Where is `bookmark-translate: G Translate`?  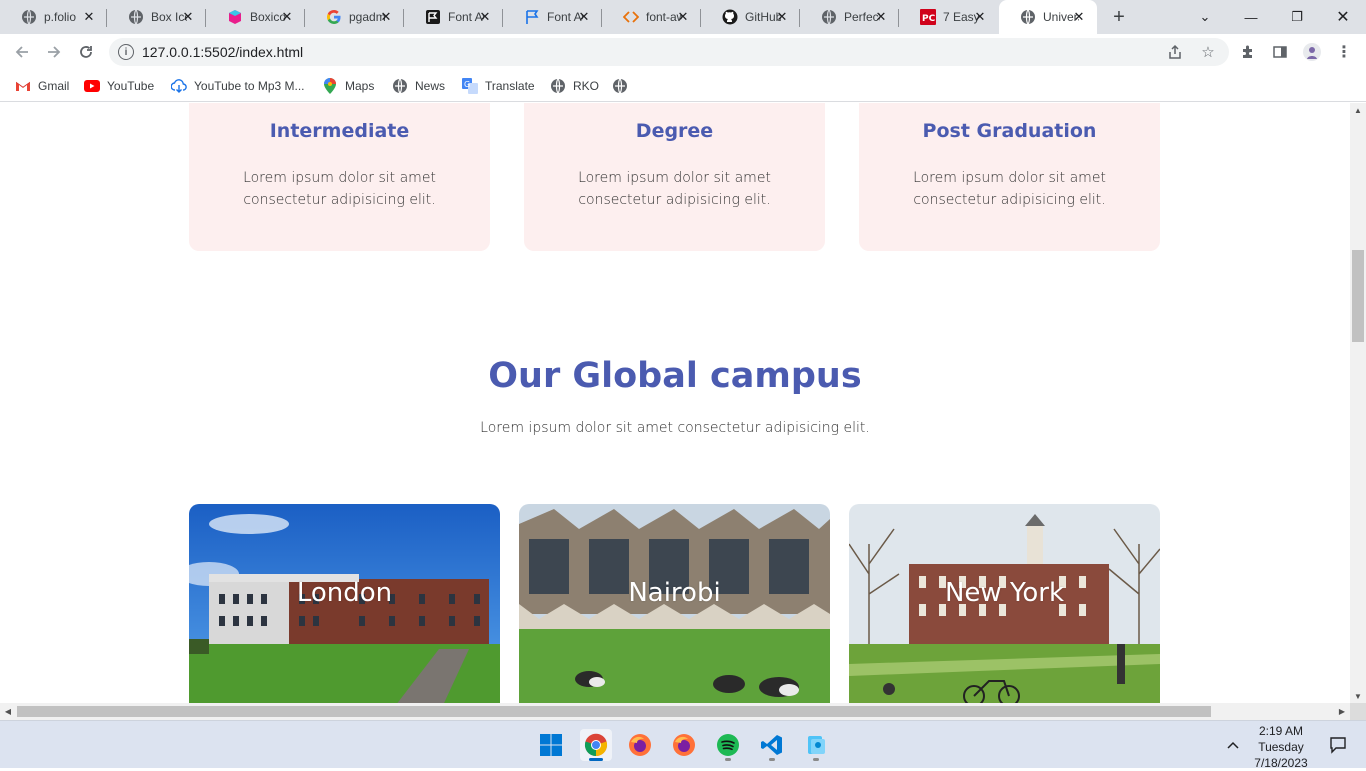
bookmark-translate: G Translate is located at coordinates (498, 86).